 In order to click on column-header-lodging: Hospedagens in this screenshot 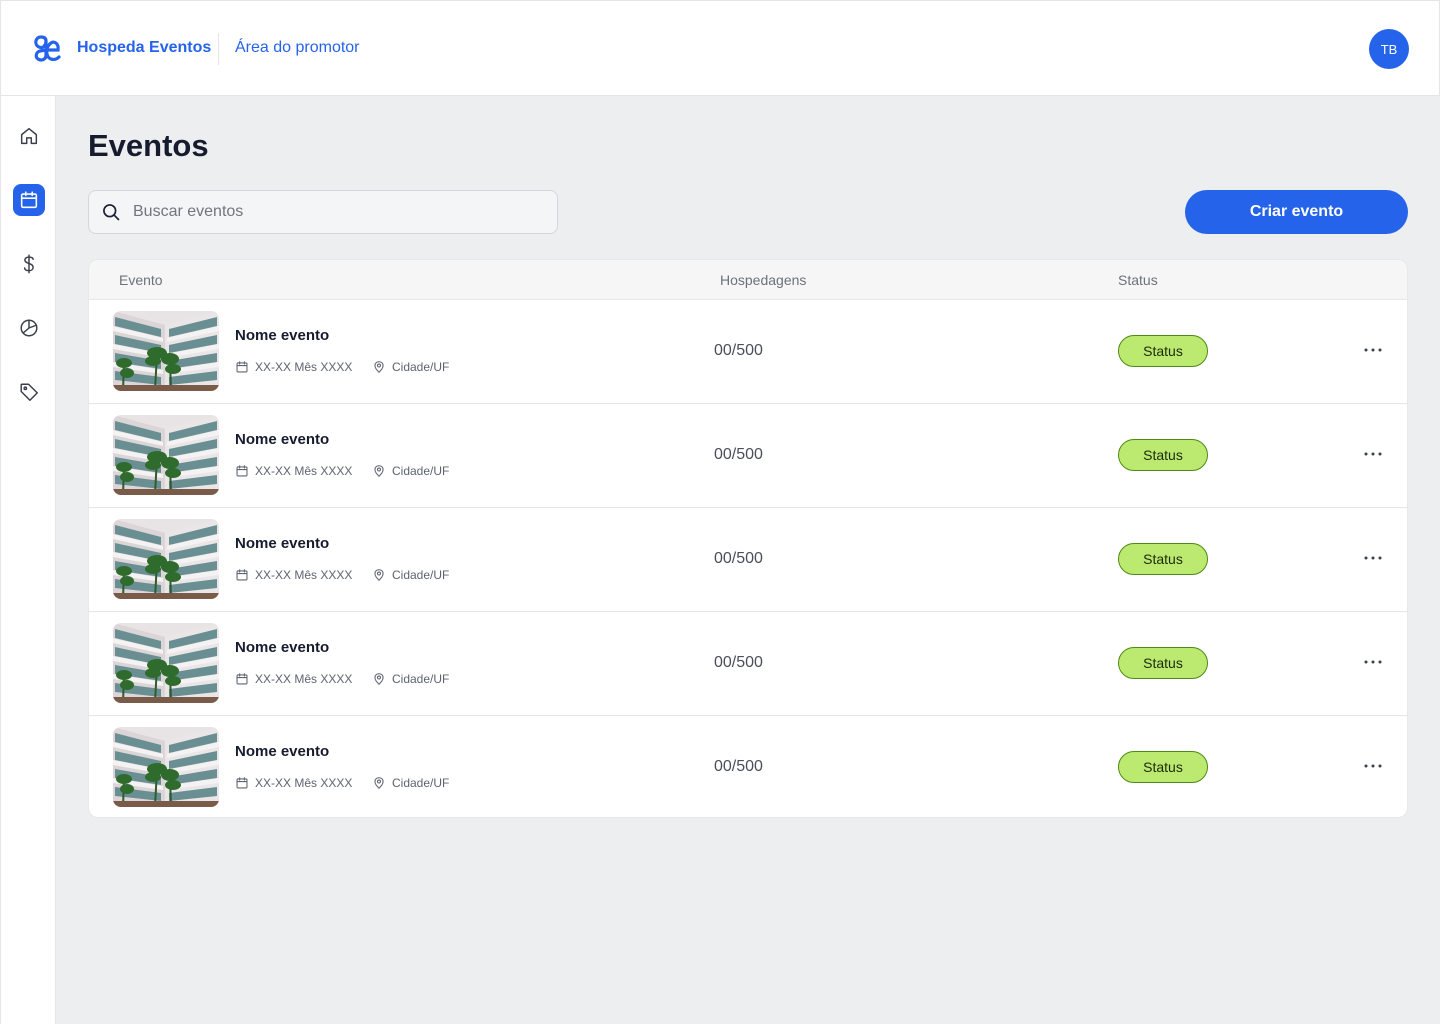, I will do `click(763, 280)`.